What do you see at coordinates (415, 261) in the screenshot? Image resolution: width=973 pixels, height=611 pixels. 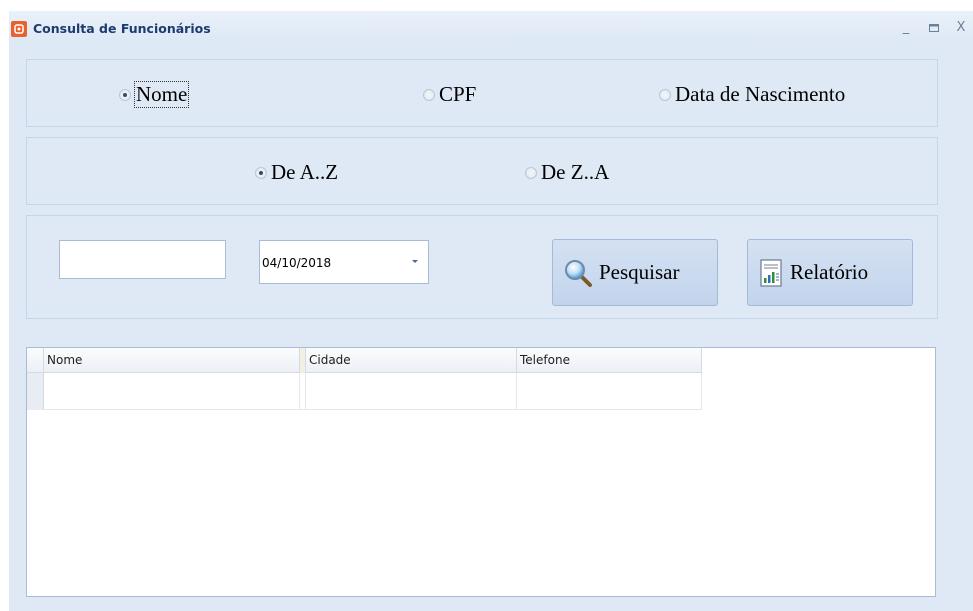 I see `chevron-down-icon` at bounding box center [415, 261].